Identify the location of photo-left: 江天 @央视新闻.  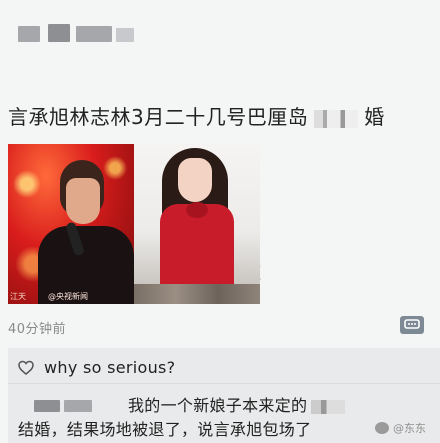
(71, 224).